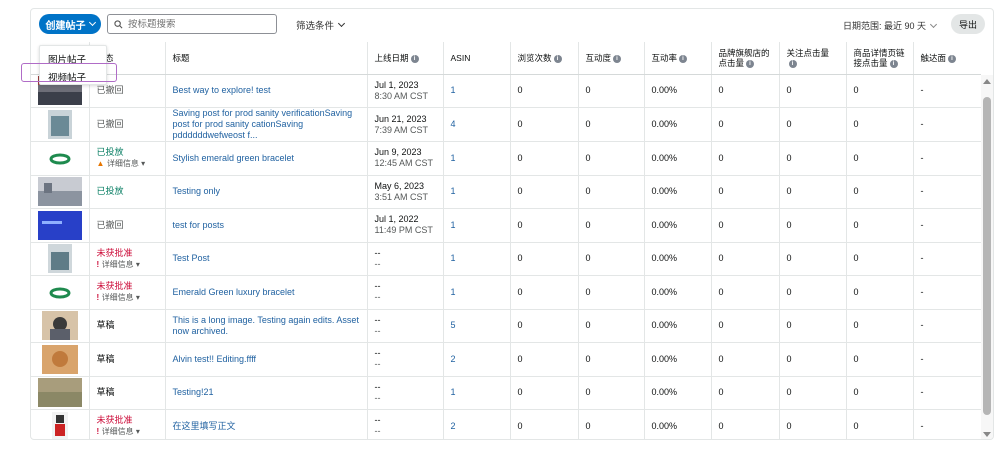 This screenshot has width=1000, height=452. I want to click on asin-cell: 1, so click(477, 158).